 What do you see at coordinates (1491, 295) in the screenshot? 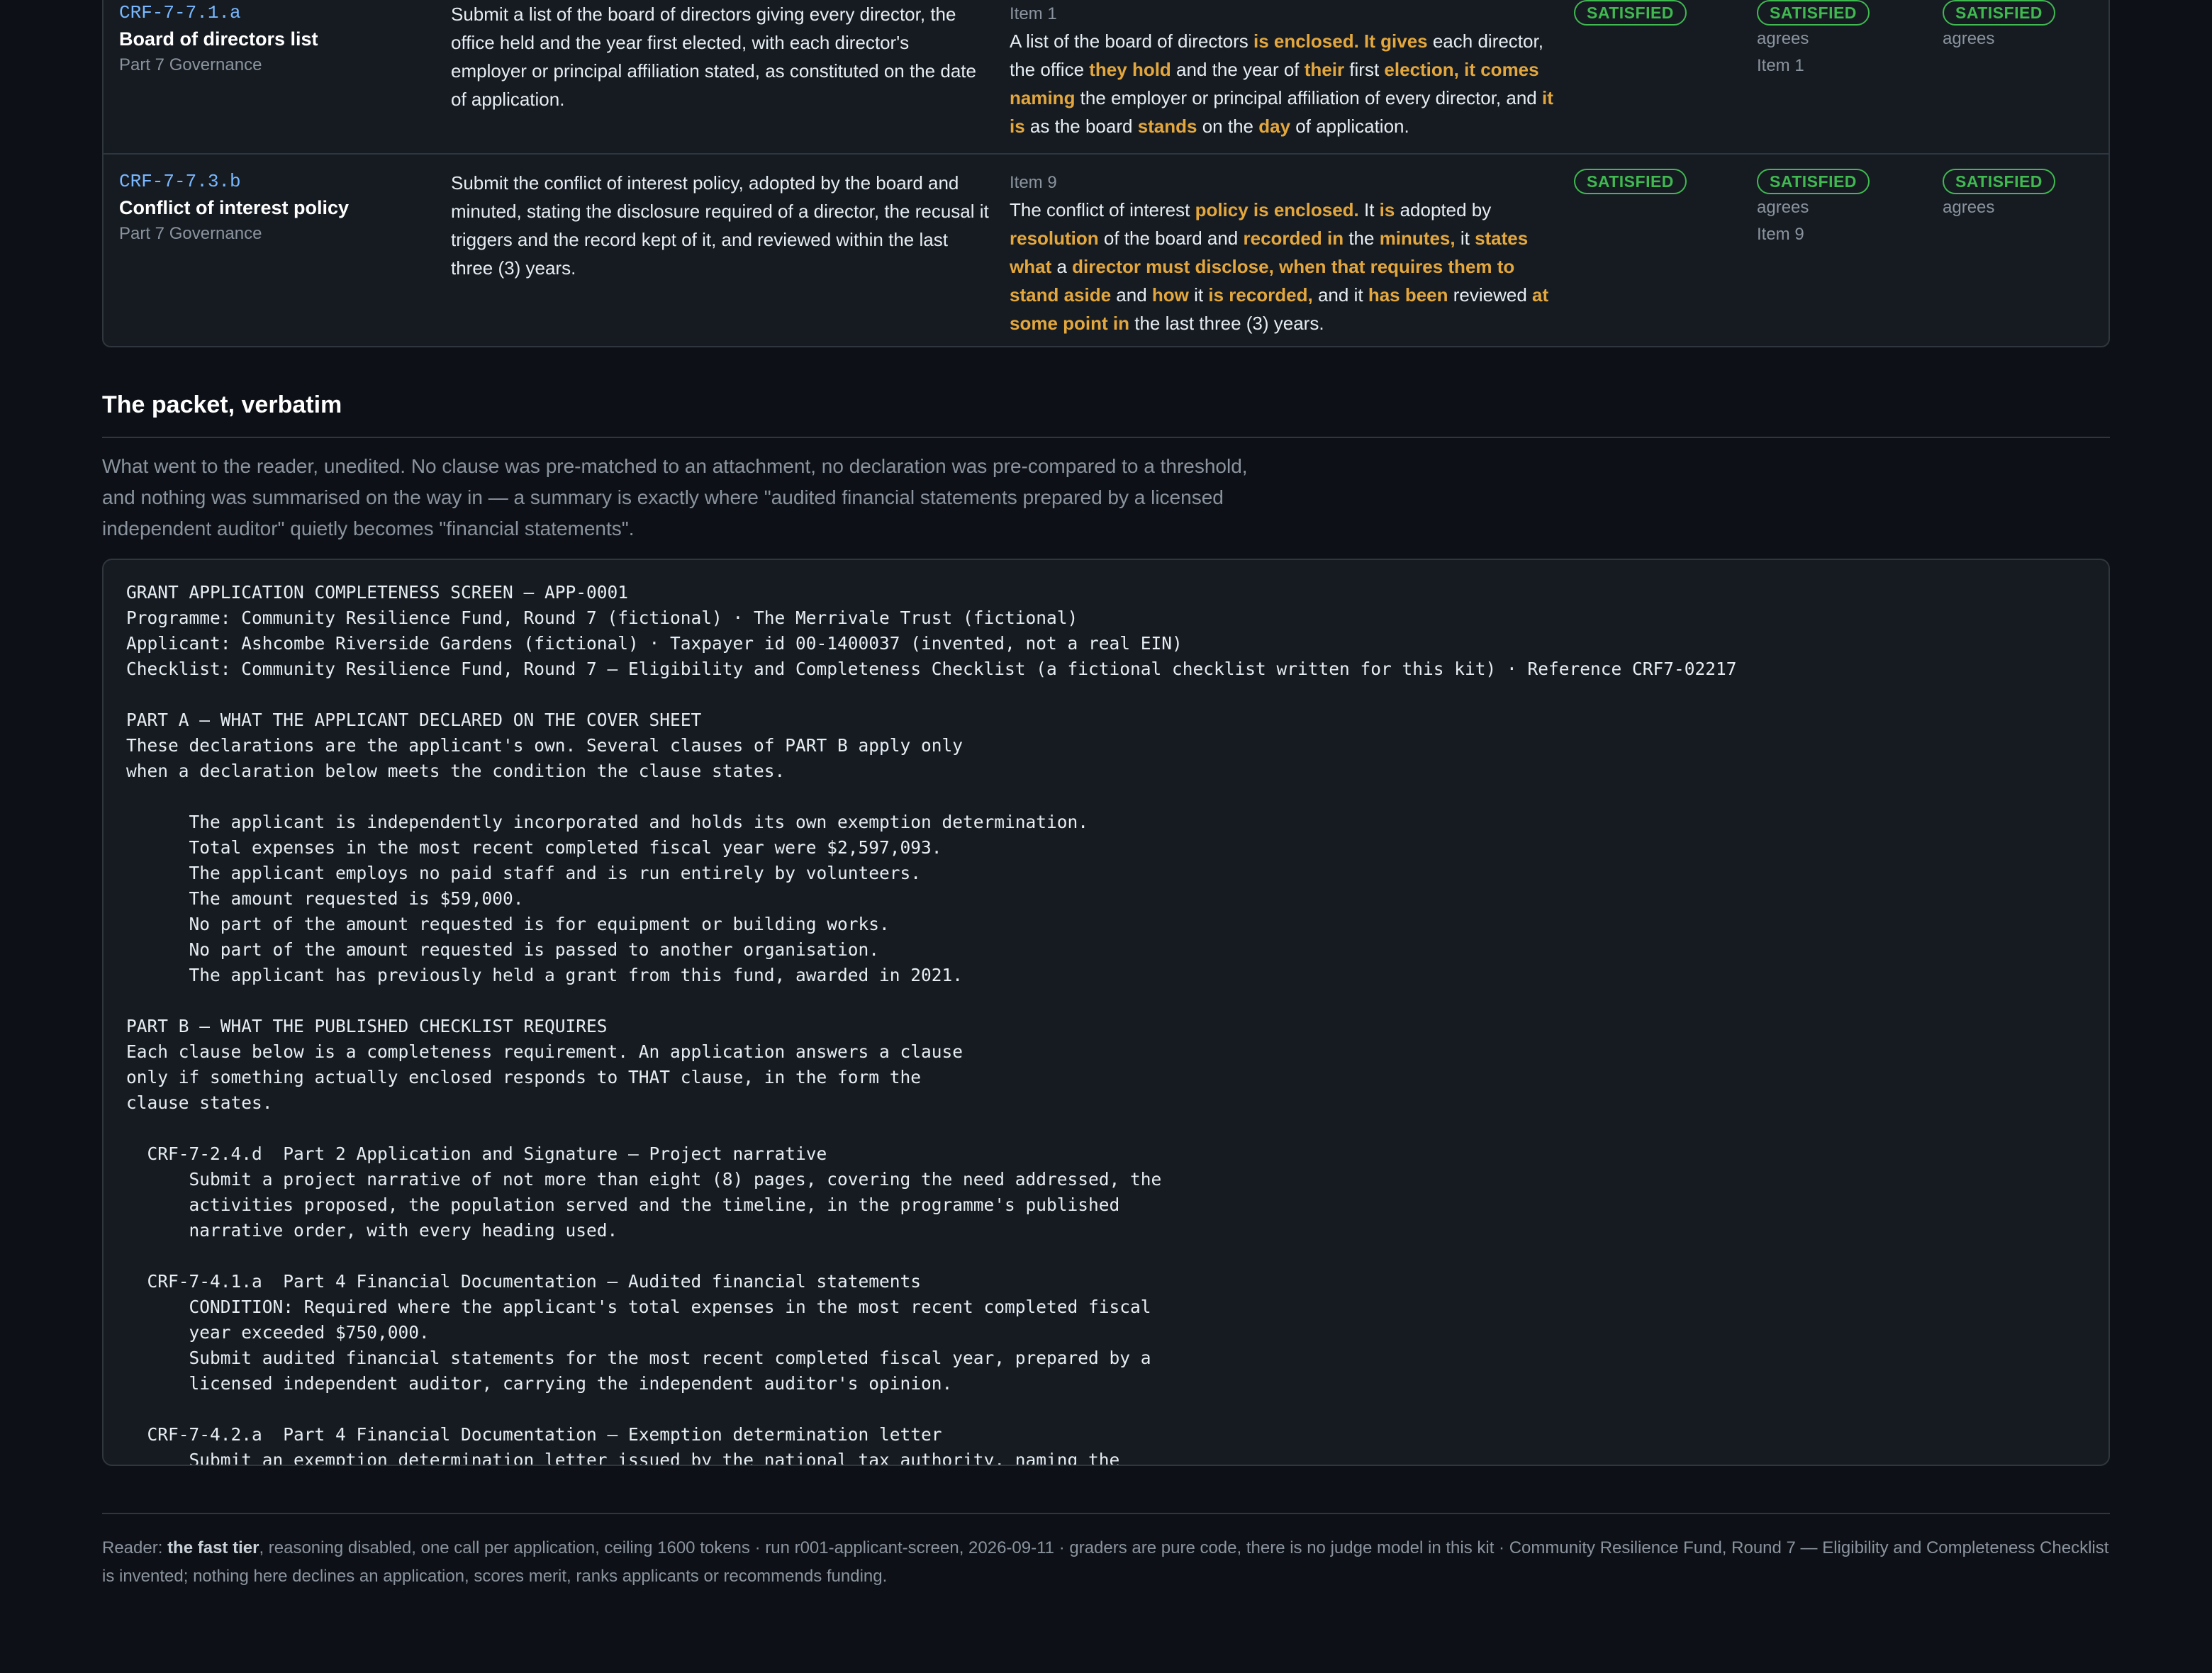
I see `evidence-phrase: reviewed` at bounding box center [1491, 295].